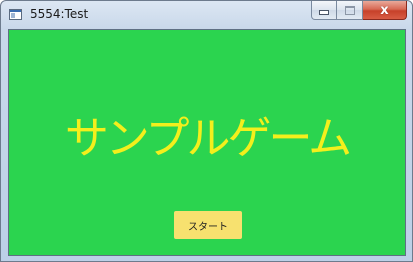  What do you see at coordinates (15, 14) in the screenshot?
I see `app-window-icon` at bounding box center [15, 14].